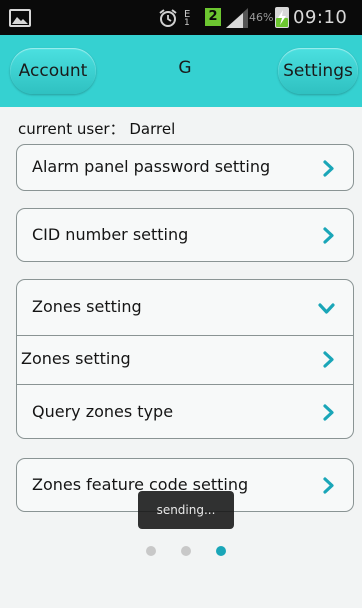 The width and height of the screenshot is (362, 608). I want to click on signal-strength-icon, so click(237, 18).